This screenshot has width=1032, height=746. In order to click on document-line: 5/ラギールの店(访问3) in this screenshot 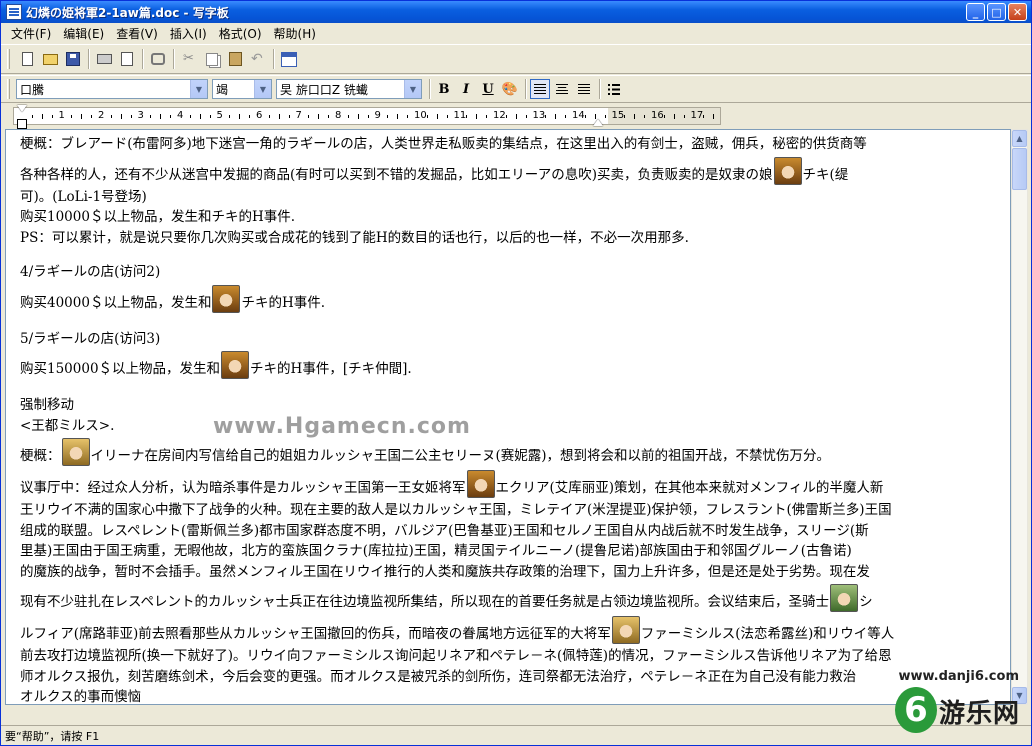, I will do `click(515, 339)`.